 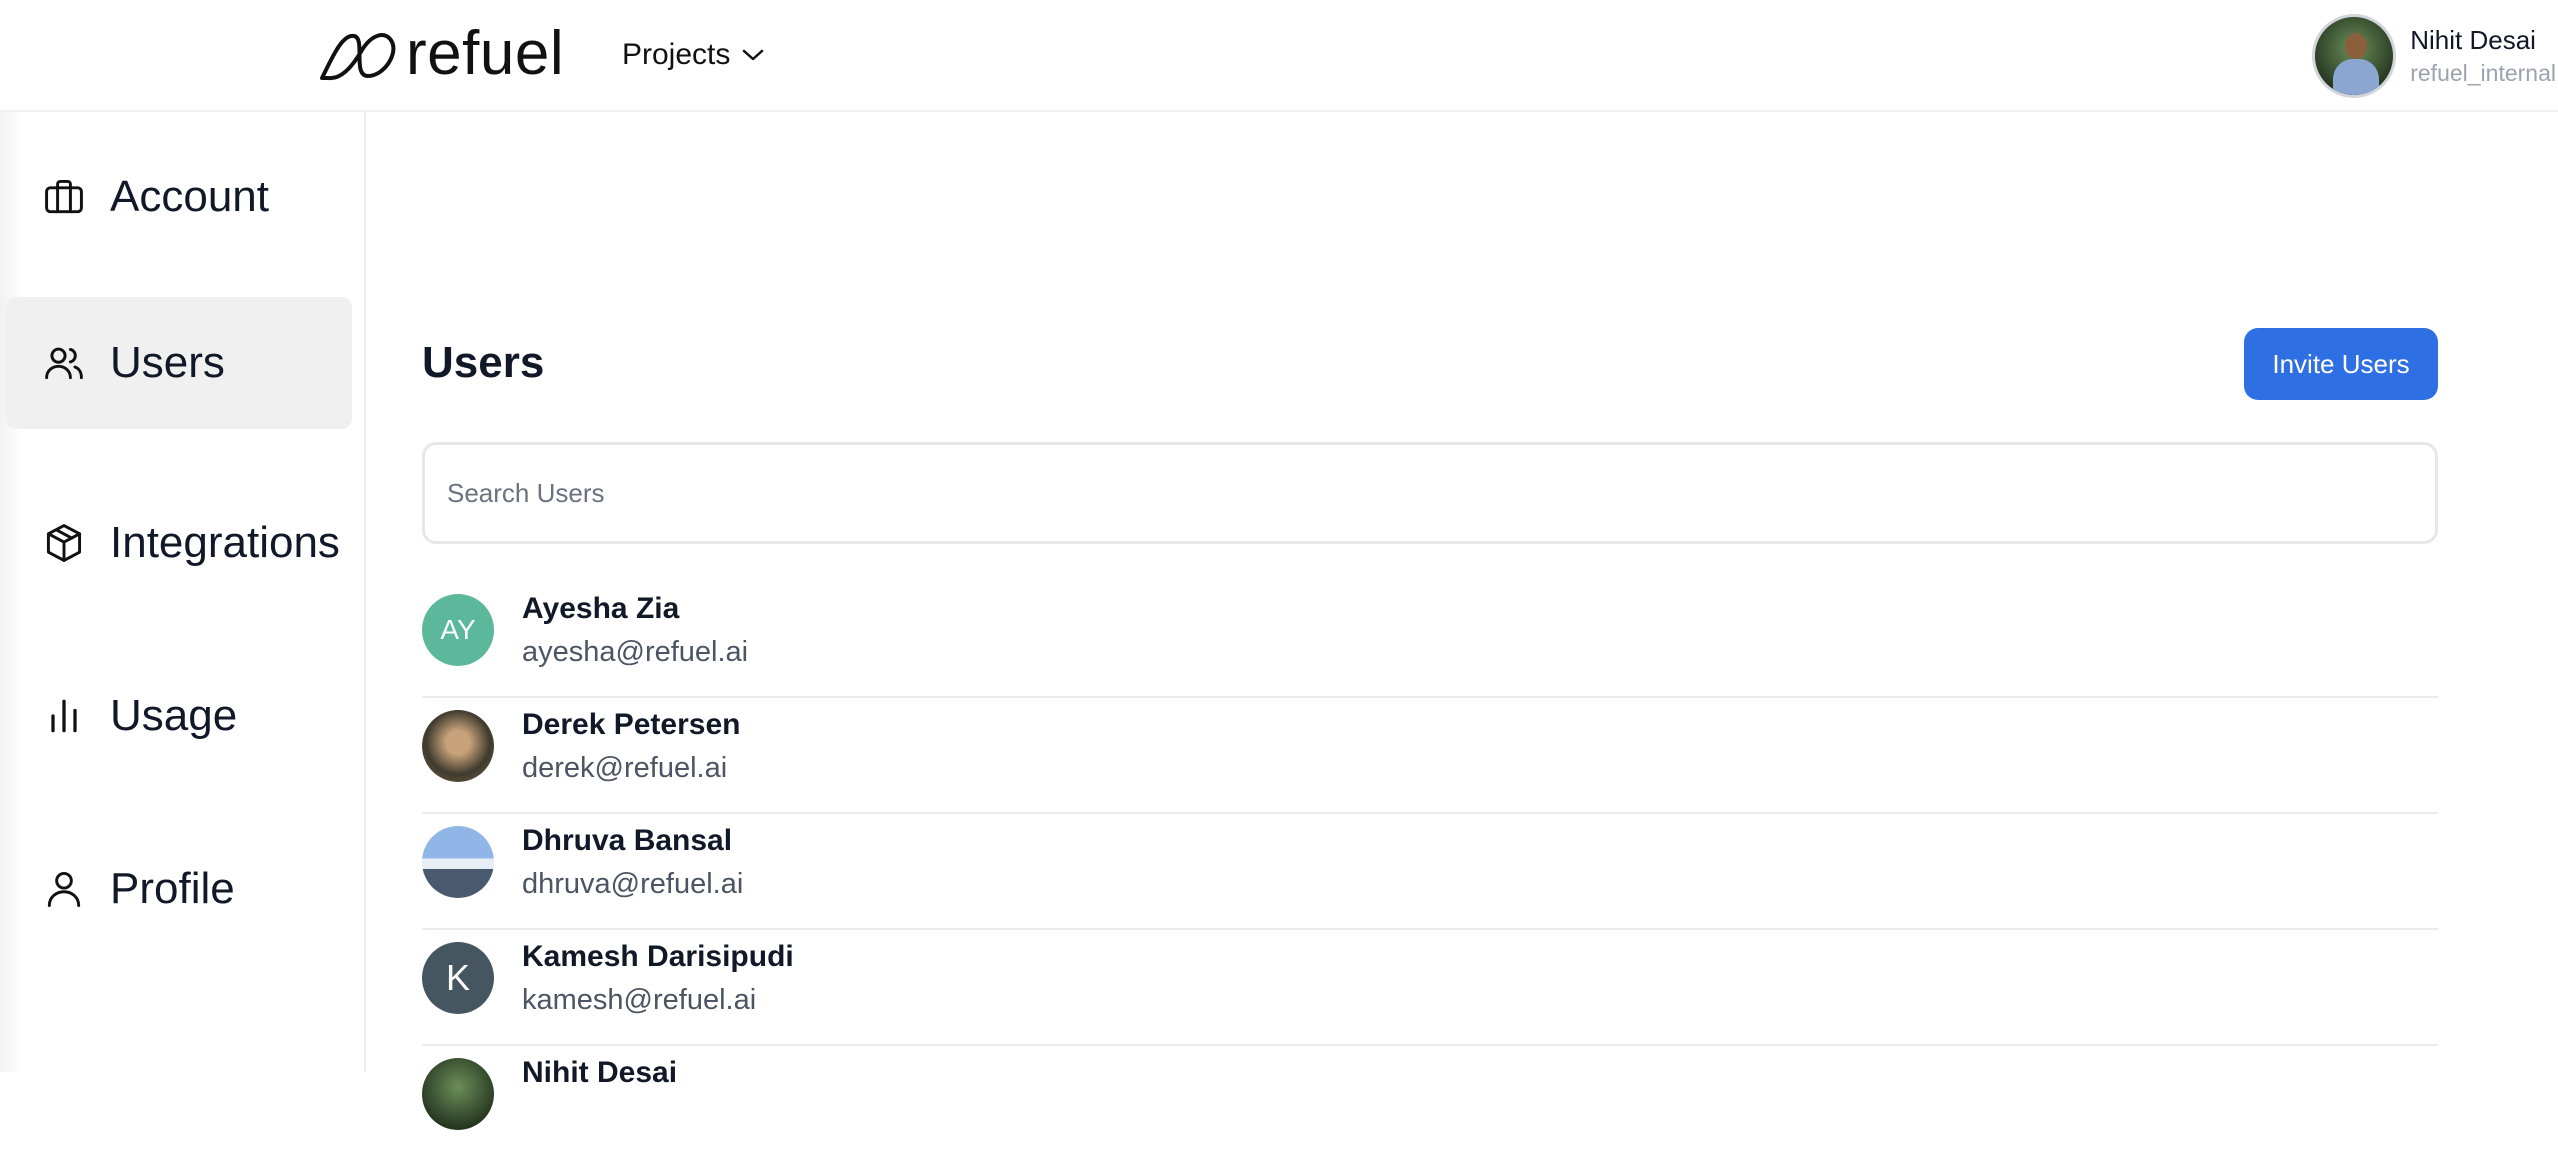 I want to click on projects-dropdown: Projects, so click(x=693, y=55).